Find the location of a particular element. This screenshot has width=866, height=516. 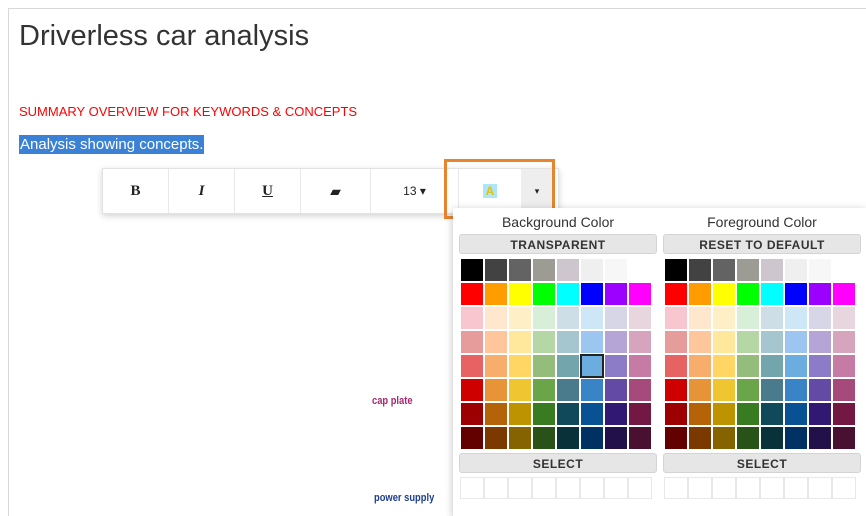

transparent-button: TRANSPARENT is located at coordinates (558, 244).